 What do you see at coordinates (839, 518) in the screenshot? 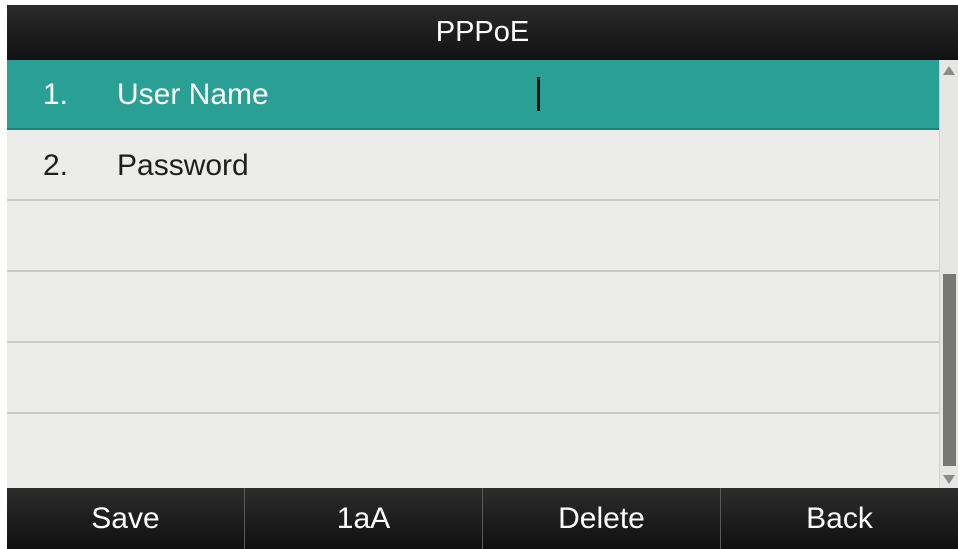
I see `back-button: Back` at bounding box center [839, 518].